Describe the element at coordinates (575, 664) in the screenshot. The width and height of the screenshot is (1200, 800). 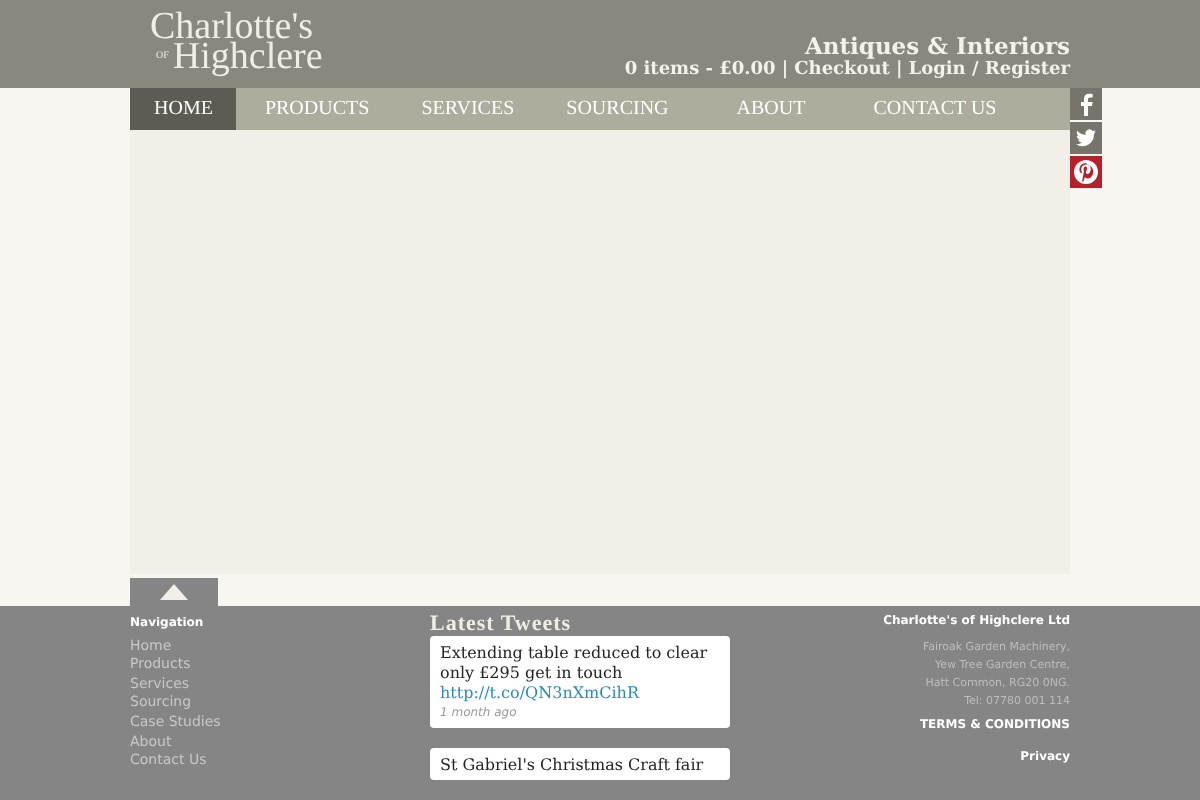
I see `tweet-text: Extending table reduced to clear only £295 get in touch` at that location.